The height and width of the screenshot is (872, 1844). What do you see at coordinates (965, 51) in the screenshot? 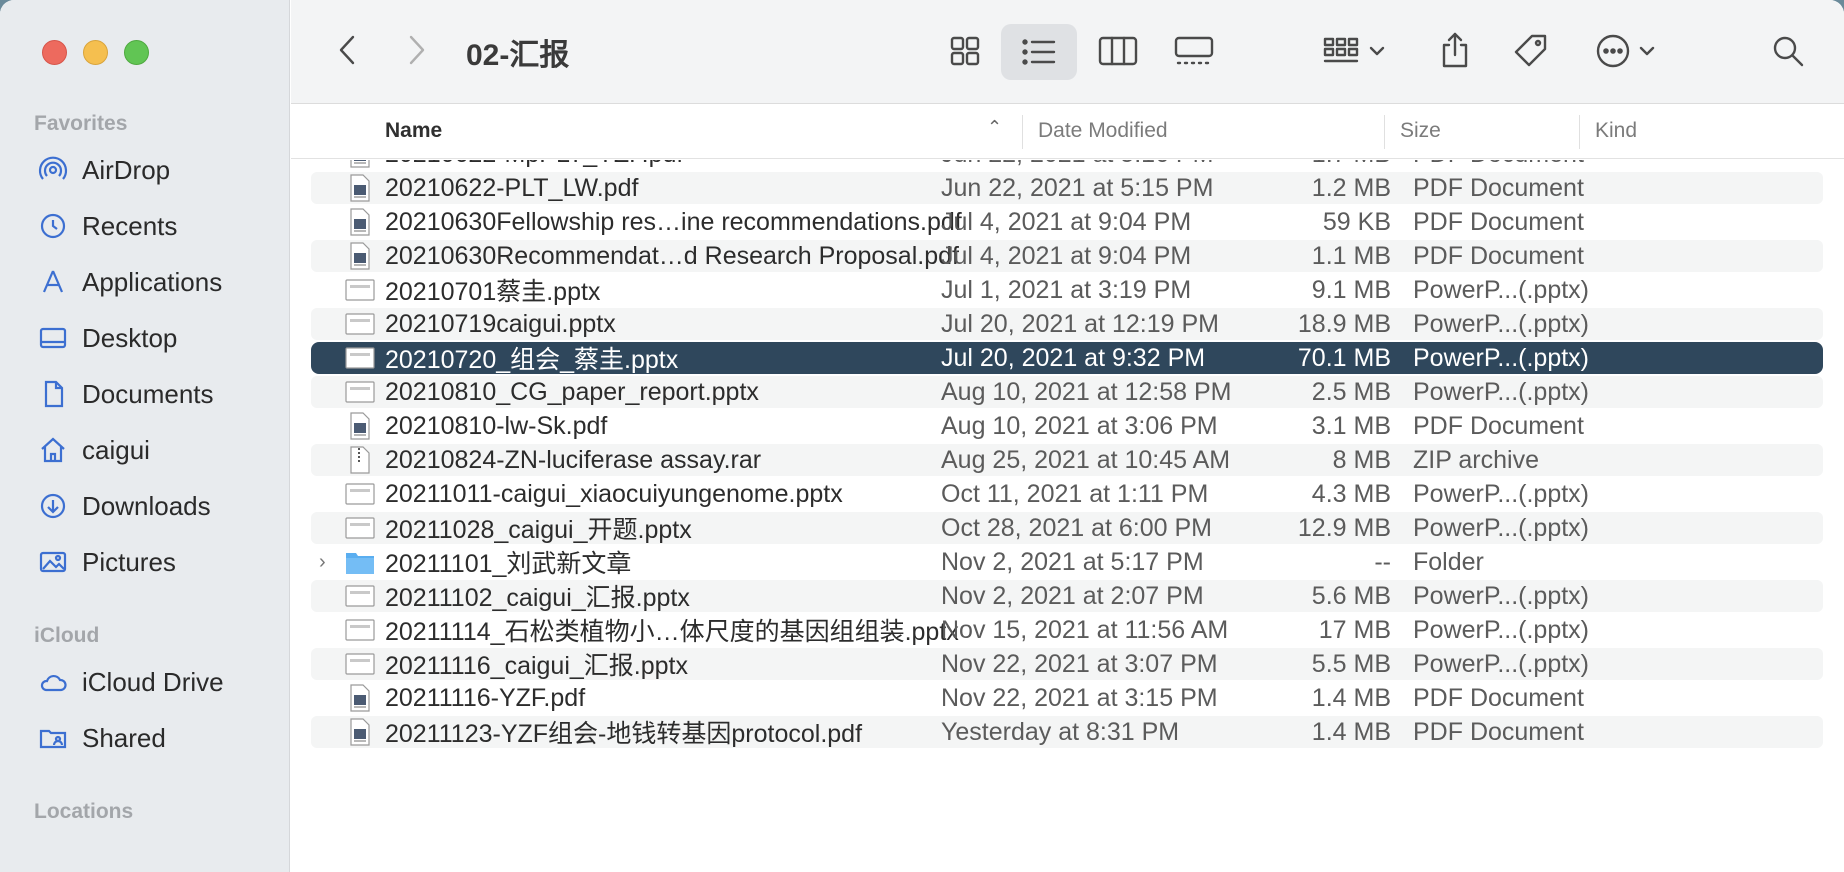
I see `icon-view-button` at bounding box center [965, 51].